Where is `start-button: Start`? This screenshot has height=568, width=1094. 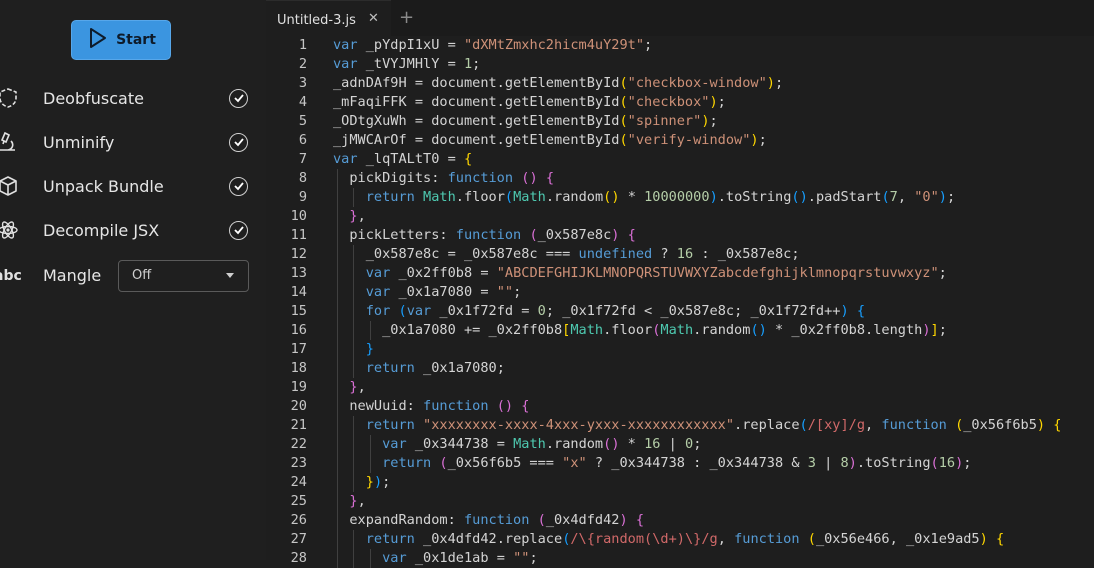
start-button: Start is located at coordinates (121, 40).